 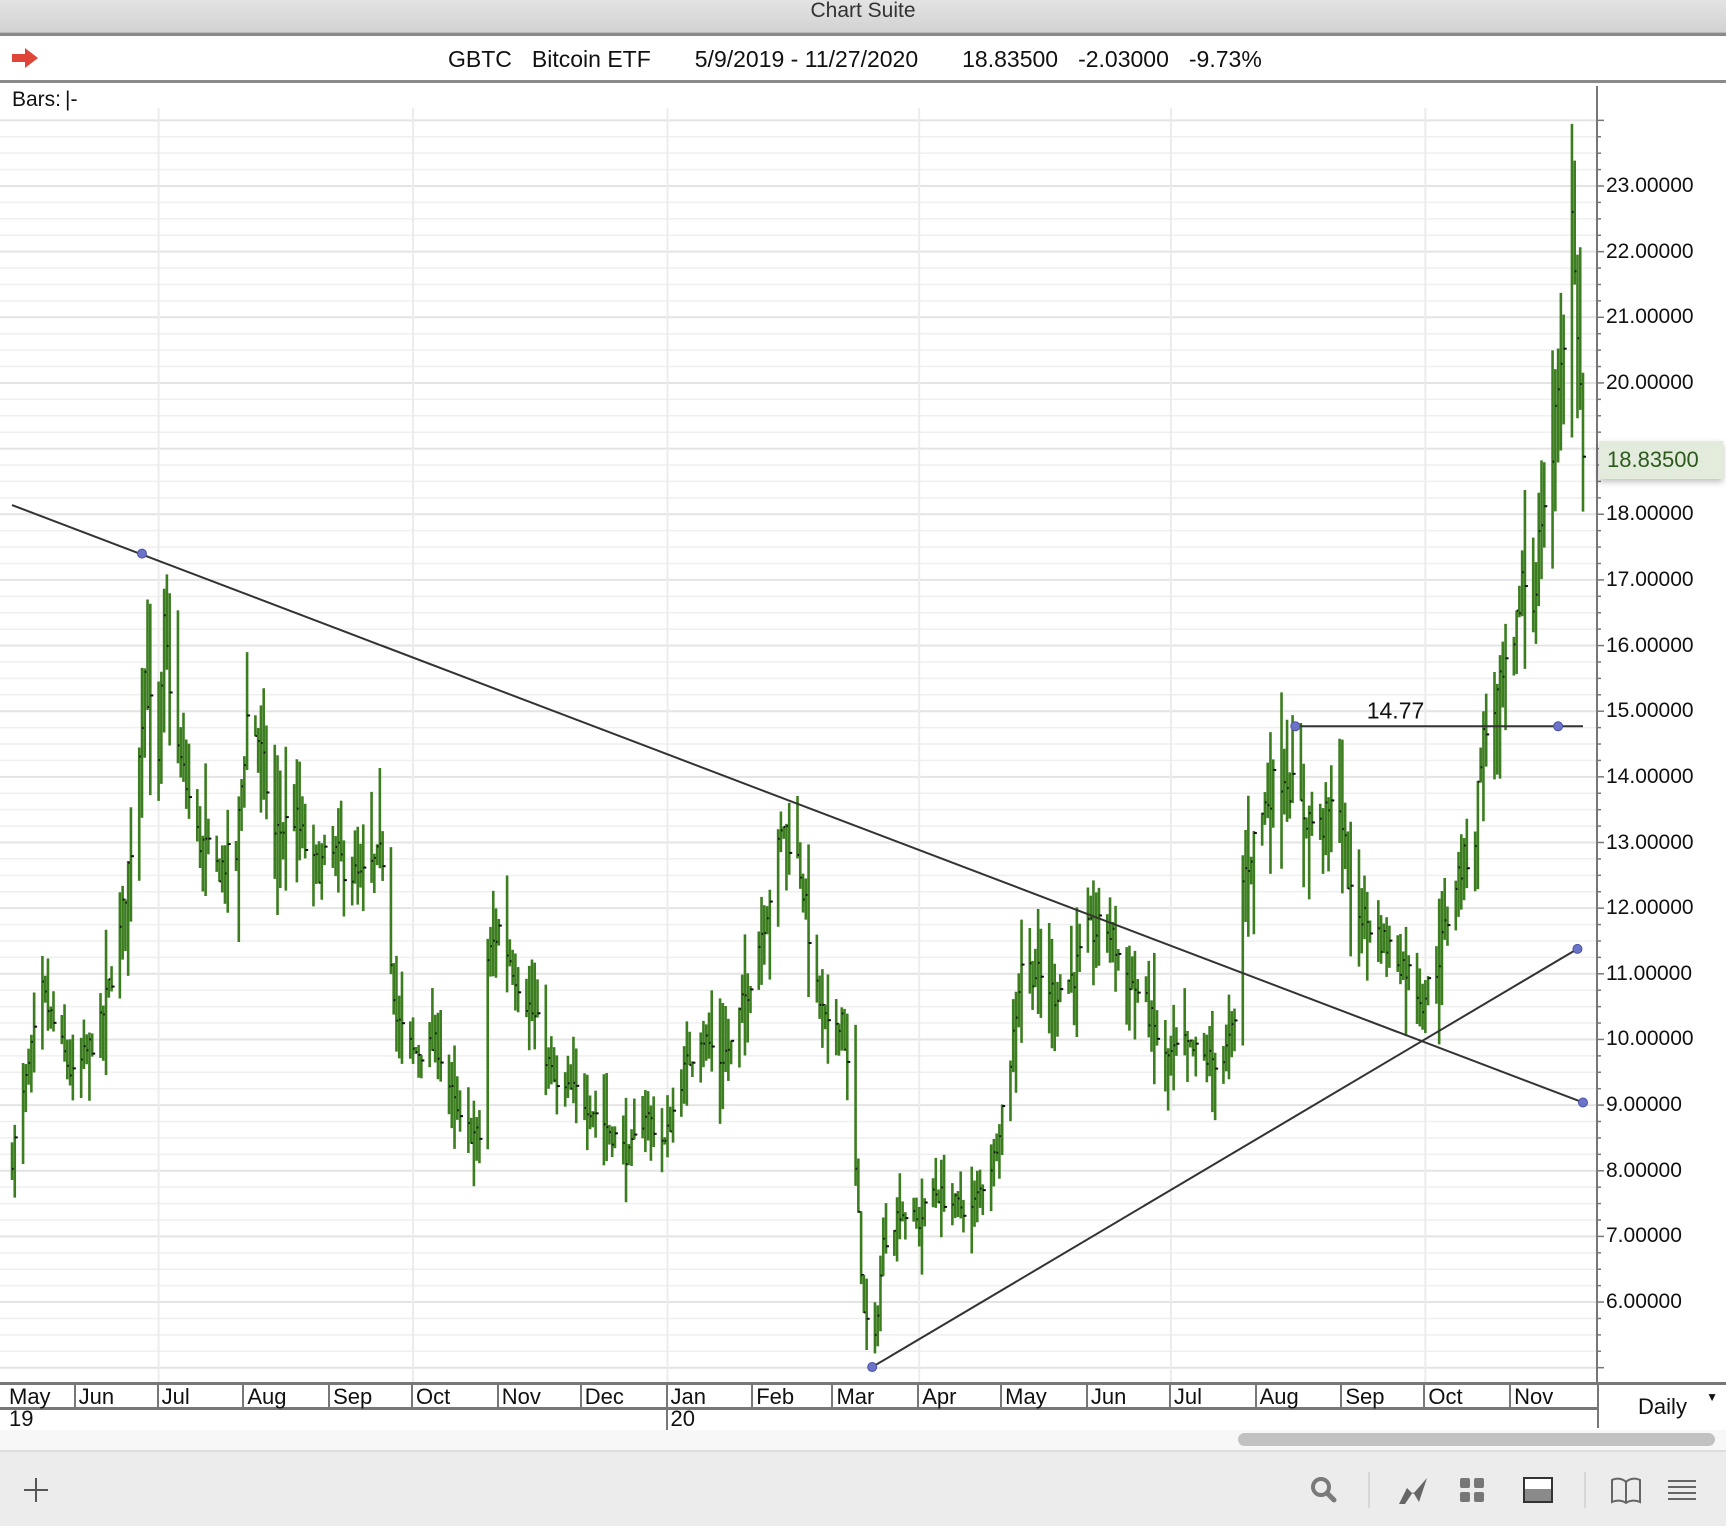 What do you see at coordinates (680, 1419) in the screenshot?
I see `year-label: 20` at bounding box center [680, 1419].